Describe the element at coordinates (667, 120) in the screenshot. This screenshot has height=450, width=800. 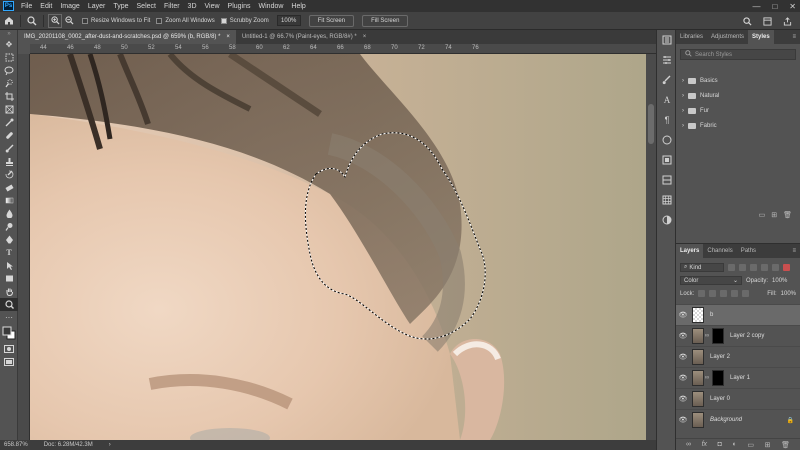
I see `paragraph-icon: ¶` at that location.